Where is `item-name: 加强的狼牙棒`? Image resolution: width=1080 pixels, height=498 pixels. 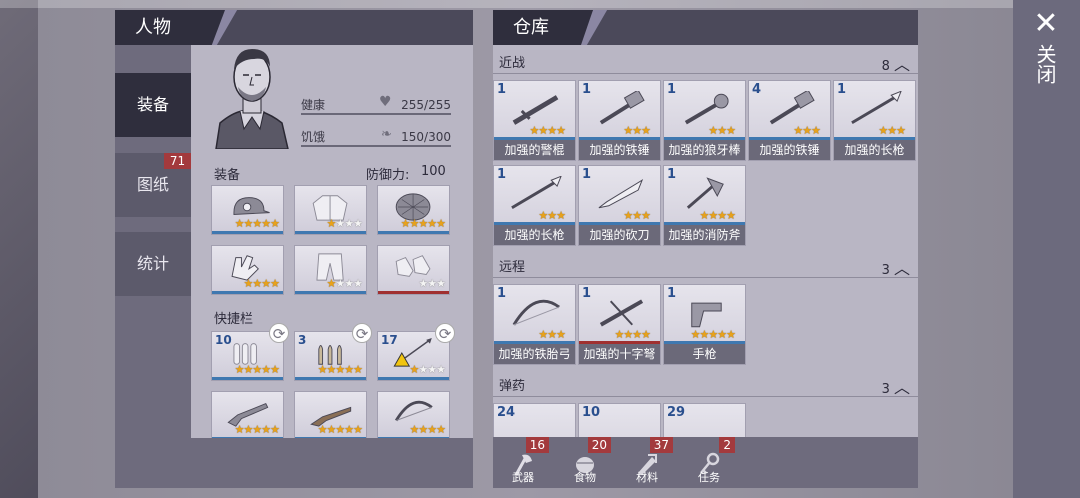 item-name: 加强的狼牙棒 is located at coordinates (704, 150).